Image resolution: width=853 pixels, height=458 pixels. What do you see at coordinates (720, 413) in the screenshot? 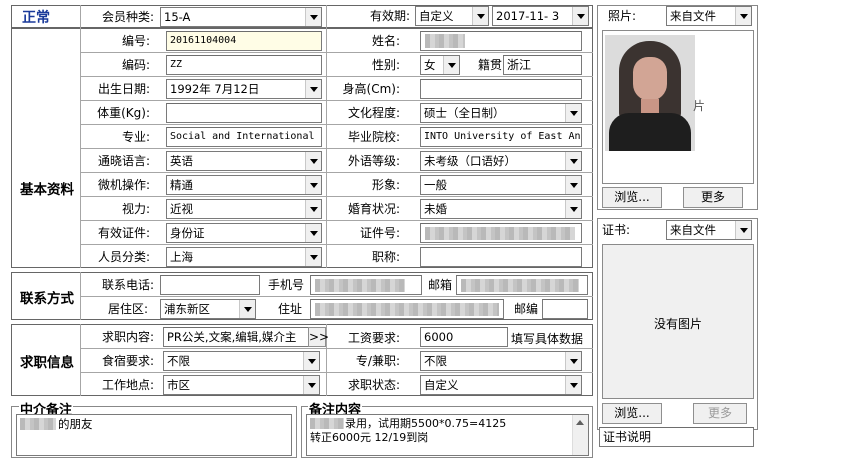
I see `certificate-more-button: 更多` at bounding box center [720, 413].